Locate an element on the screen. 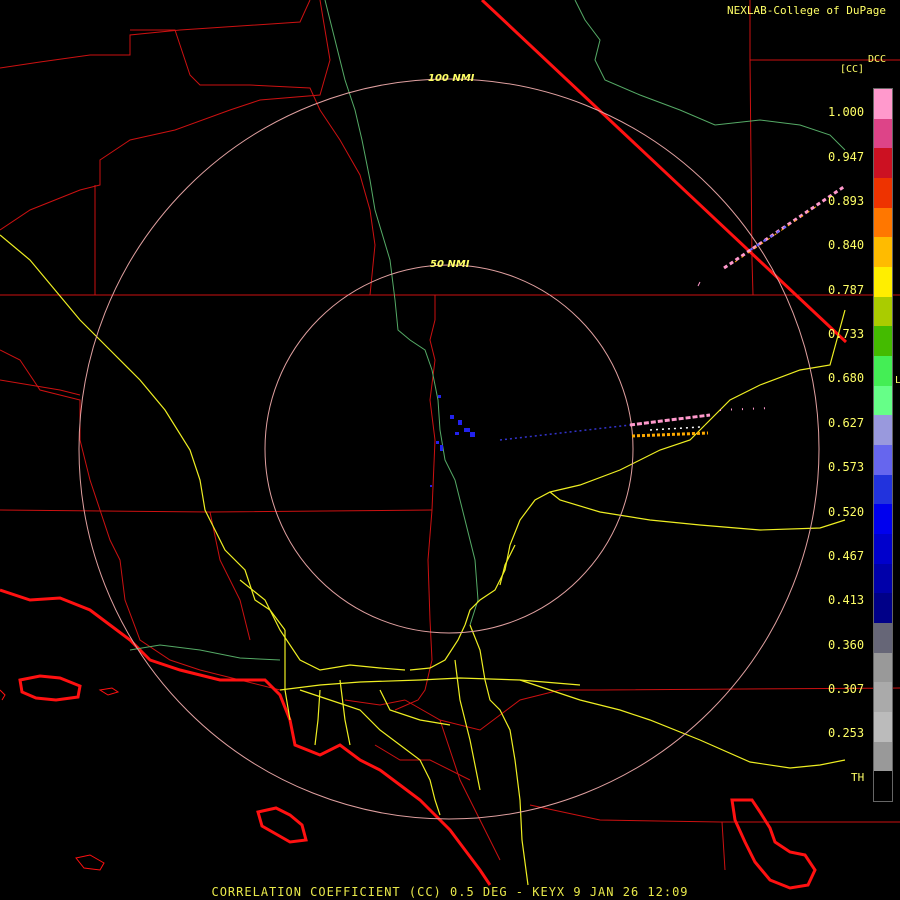 This screenshot has width=900, height=900. echo-near-site is located at coordinates (452, 441).